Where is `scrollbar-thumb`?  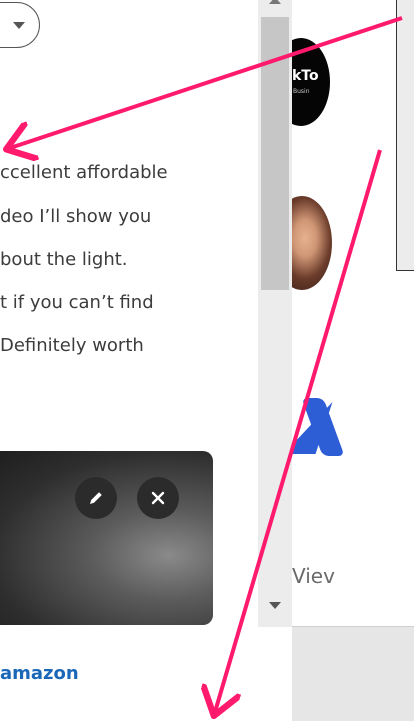 scrollbar-thumb is located at coordinates (275, 153).